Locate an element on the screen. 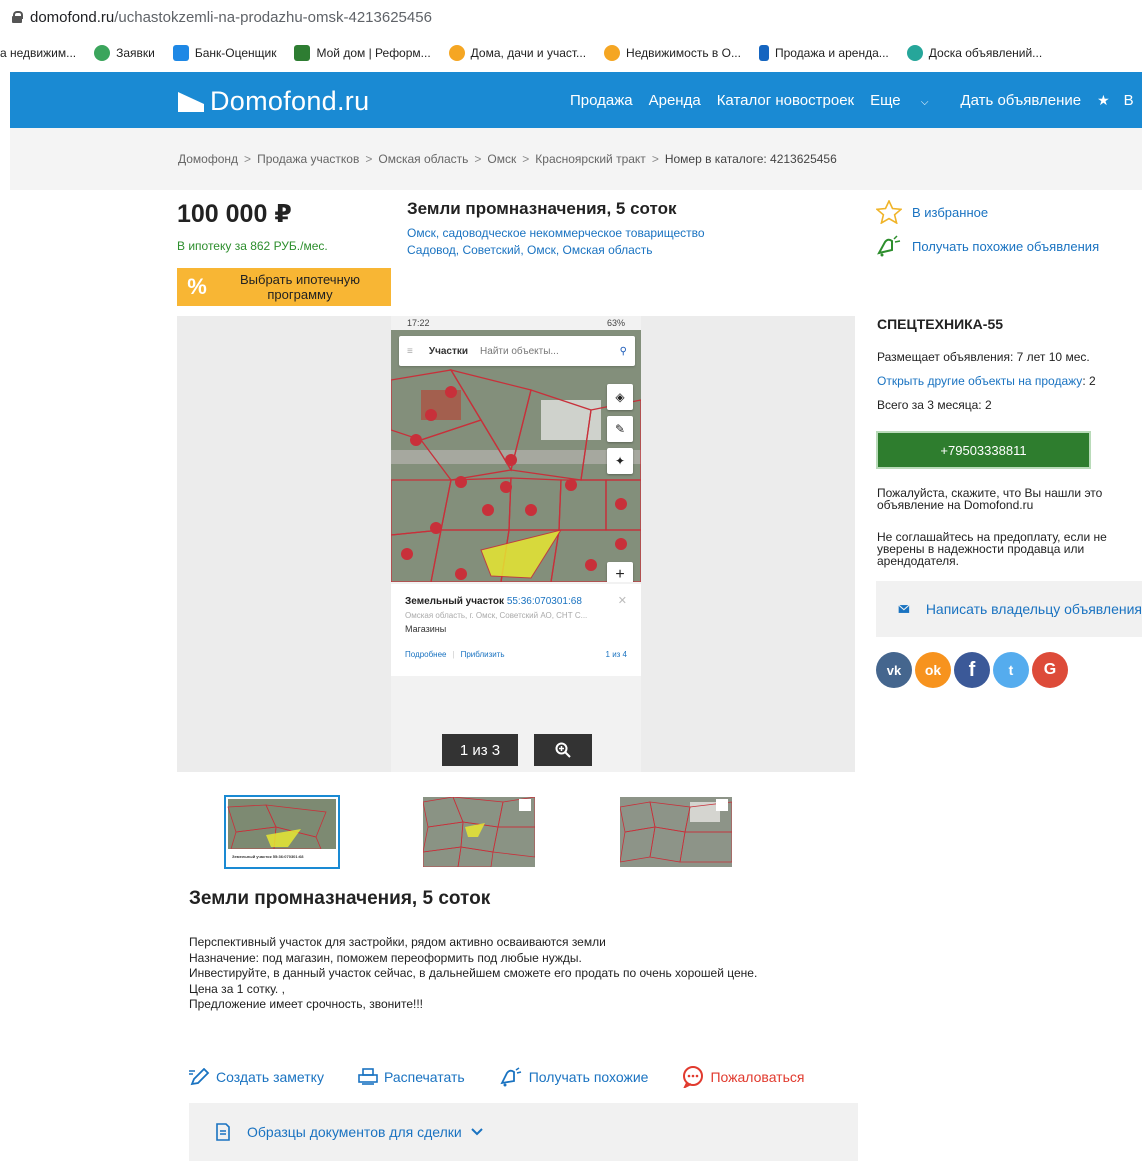  twitter-icon: t is located at coordinates (1011, 670).